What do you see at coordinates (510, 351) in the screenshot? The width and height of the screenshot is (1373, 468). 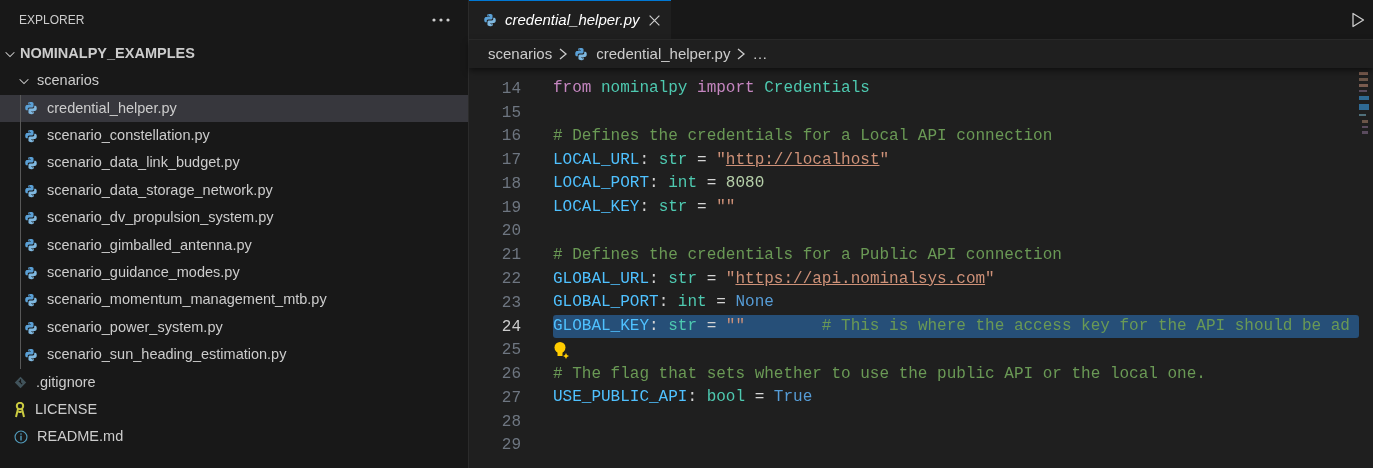 I see `line-number: 25` at bounding box center [510, 351].